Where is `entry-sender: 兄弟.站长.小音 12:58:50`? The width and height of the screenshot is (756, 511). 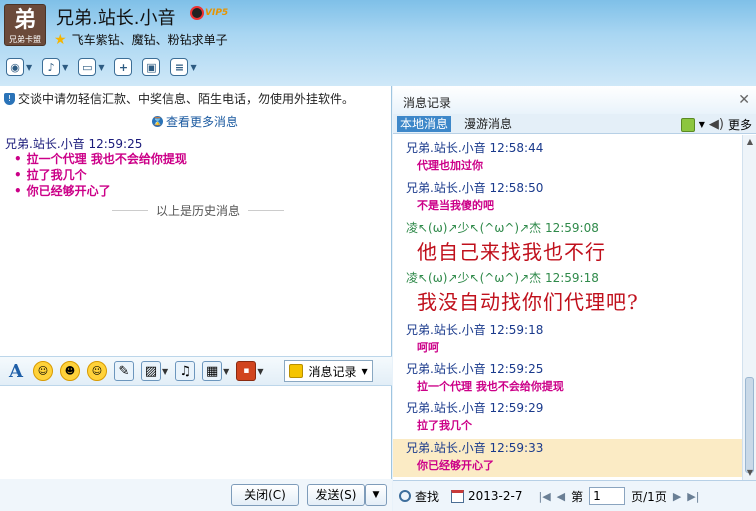 entry-sender: 兄弟.站长.小音 12:58:50 is located at coordinates (475, 188).